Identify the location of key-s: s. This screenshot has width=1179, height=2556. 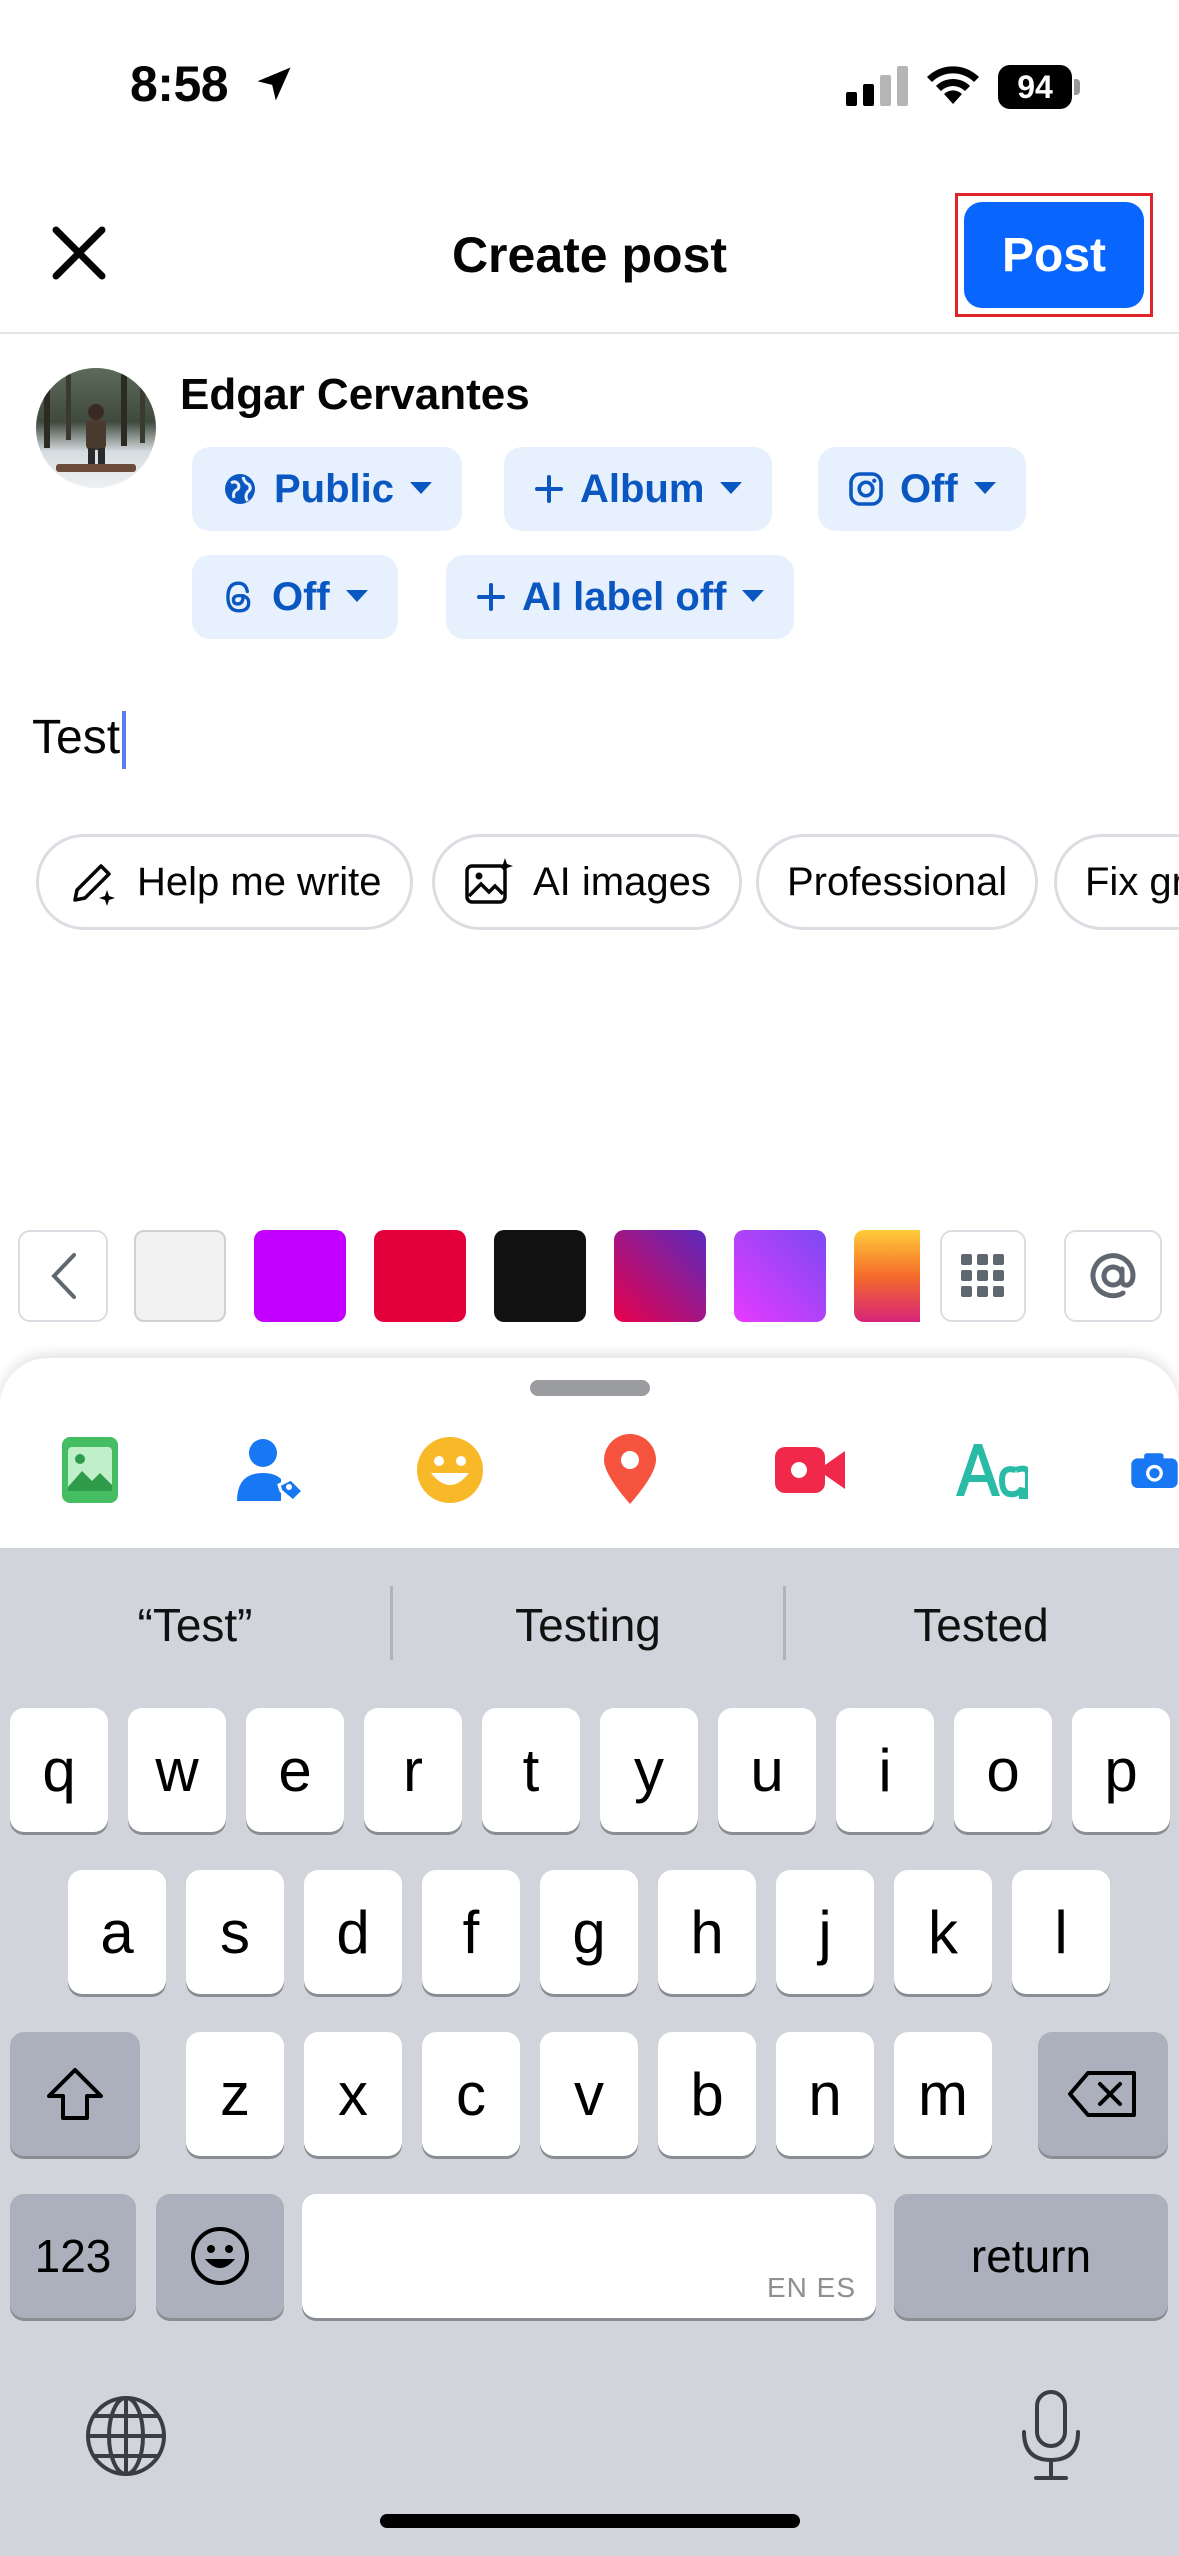
(235, 1932).